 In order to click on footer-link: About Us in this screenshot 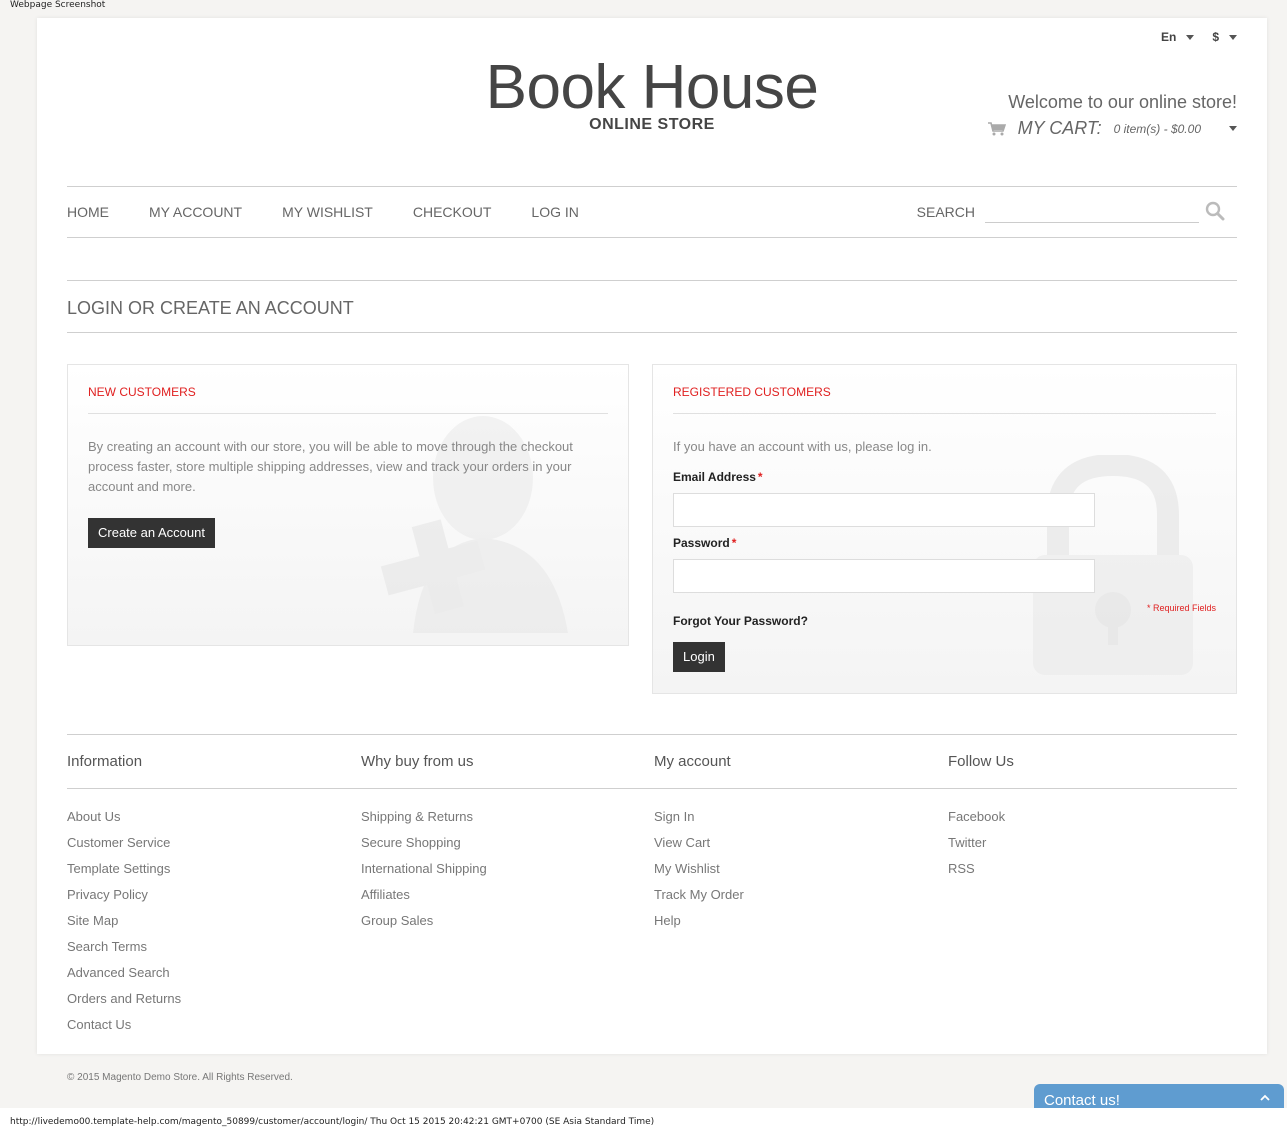, I will do `click(124, 822)`.